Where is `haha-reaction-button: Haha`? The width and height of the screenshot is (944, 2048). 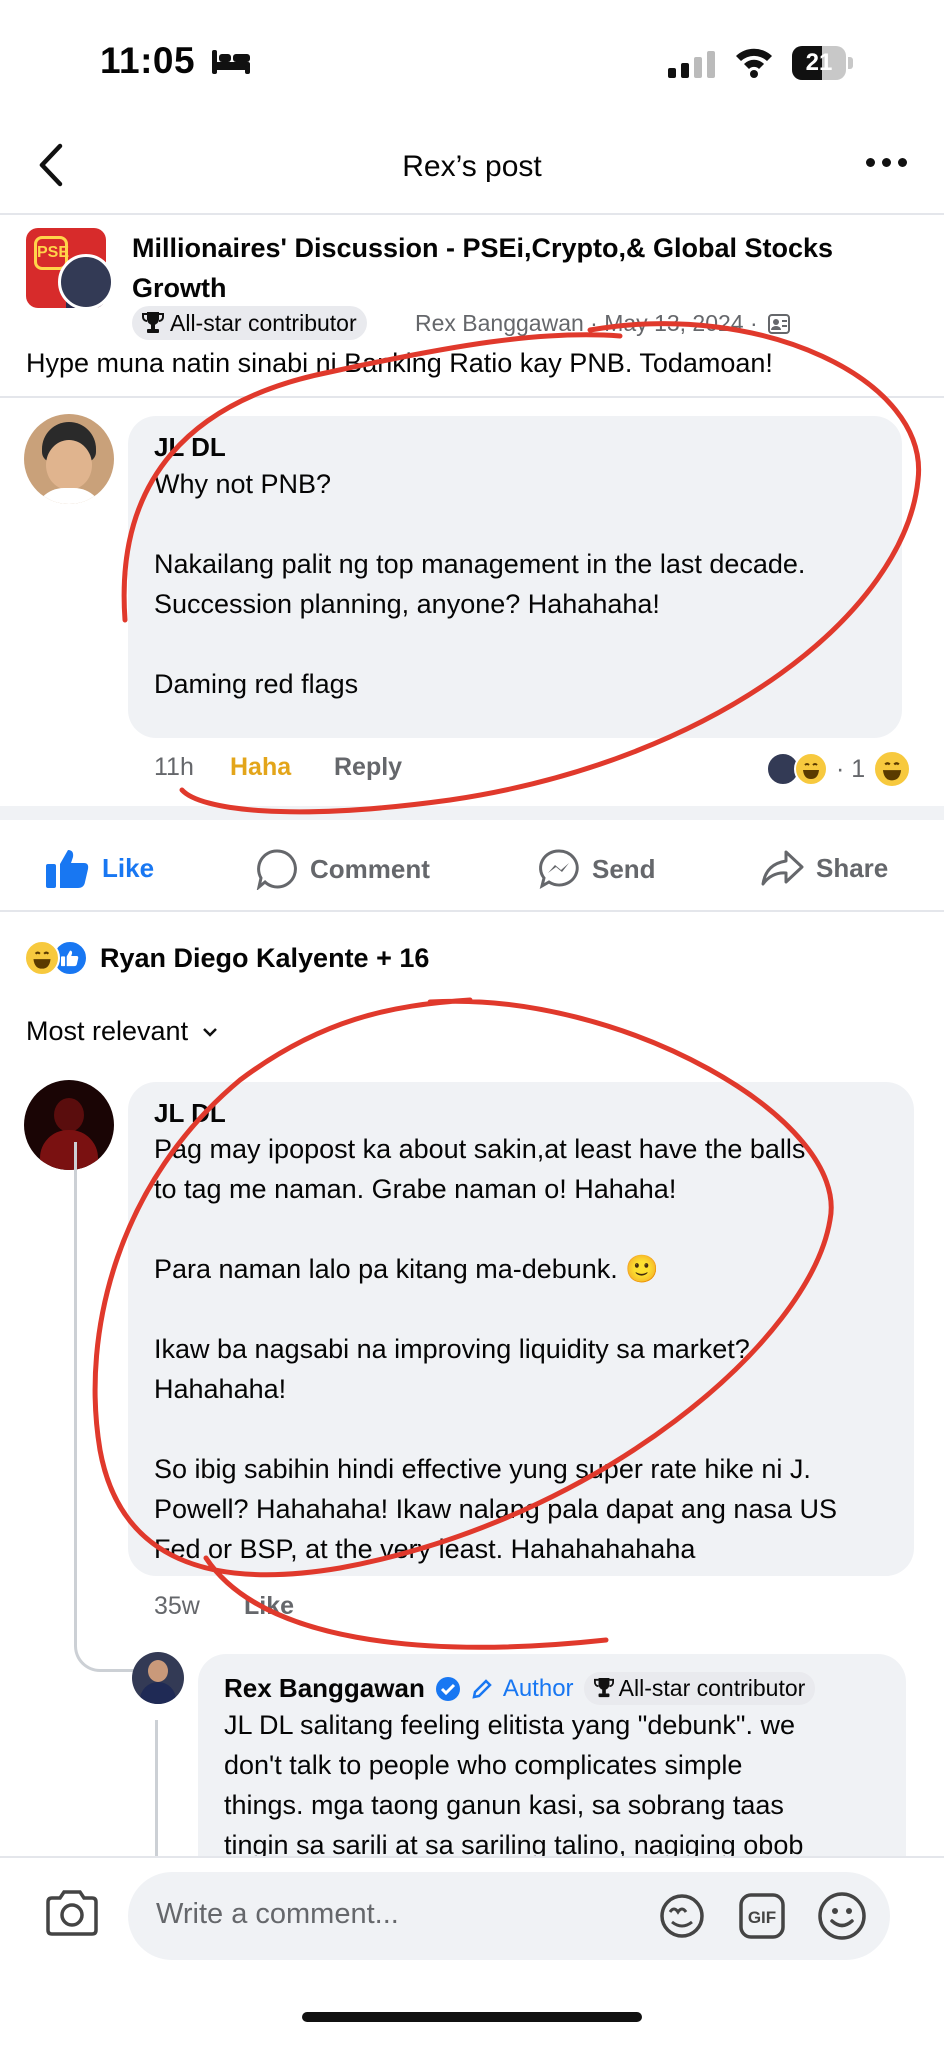 haha-reaction-button: Haha is located at coordinates (260, 767).